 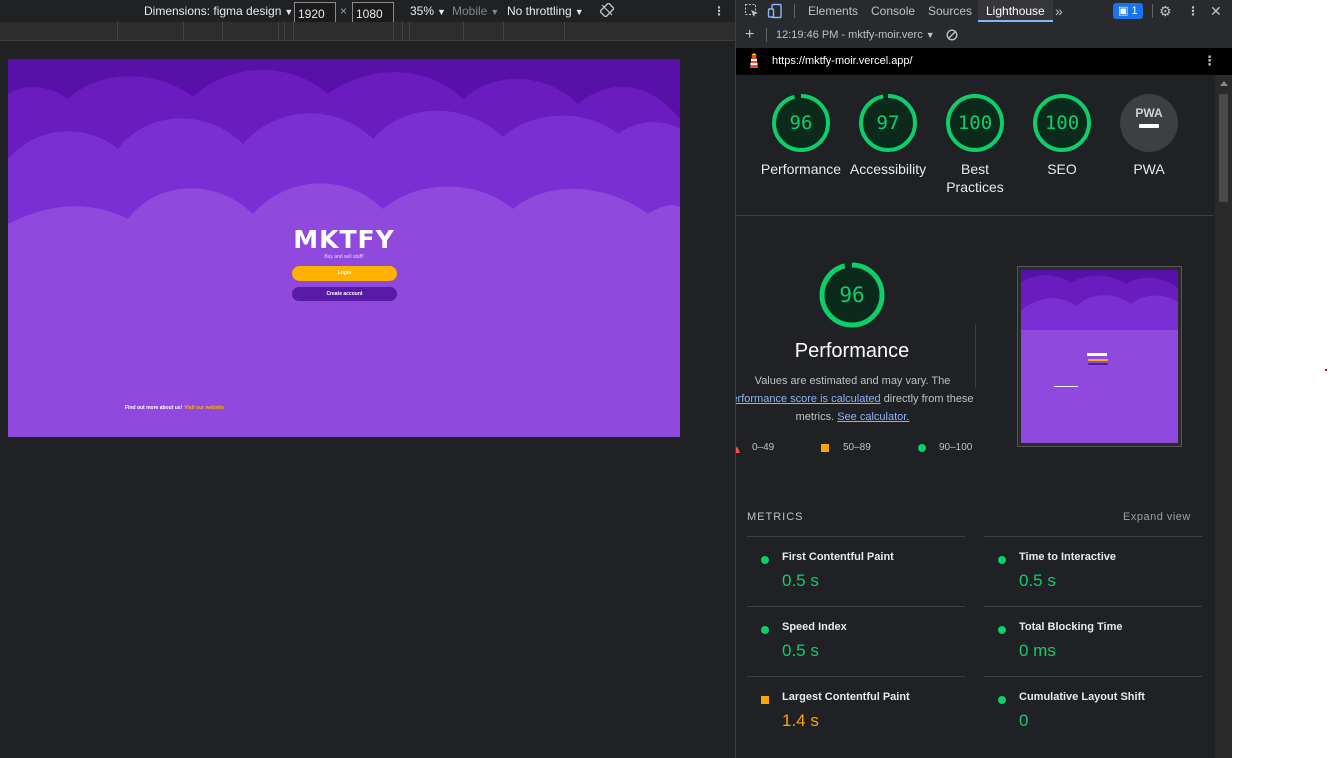 What do you see at coordinates (852, 351) in the screenshot?
I see `performance-title: Performance` at bounding box center [852, 351].